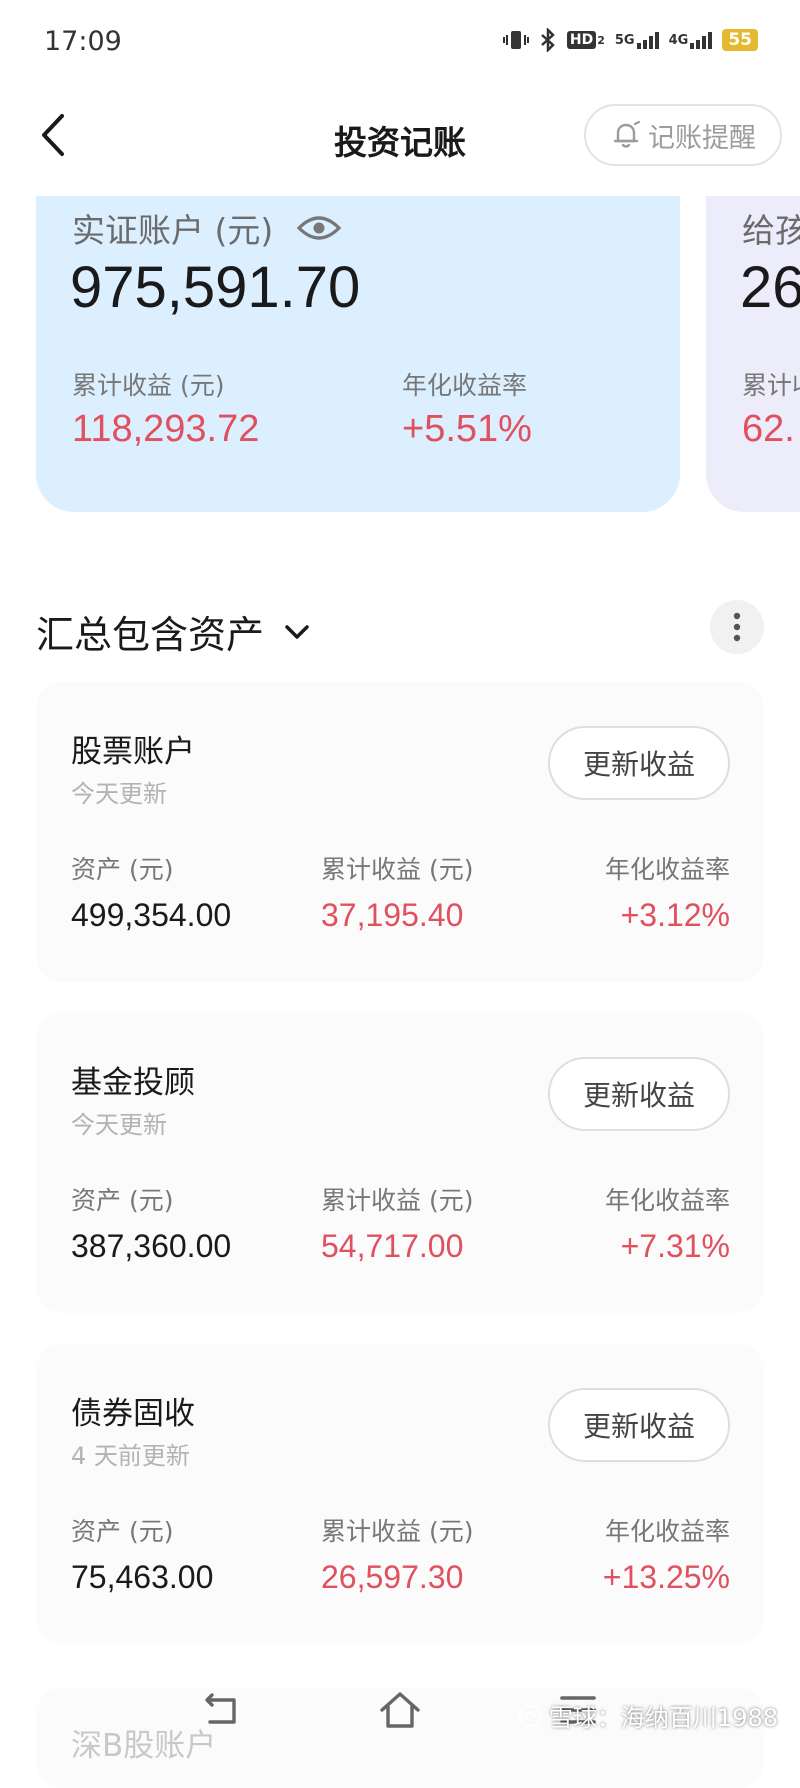 This screenshot has height=1788, width=800. Describe the element at coordinates (297, 631) in the screenshot. I see `chevron-down-icon` at that location.